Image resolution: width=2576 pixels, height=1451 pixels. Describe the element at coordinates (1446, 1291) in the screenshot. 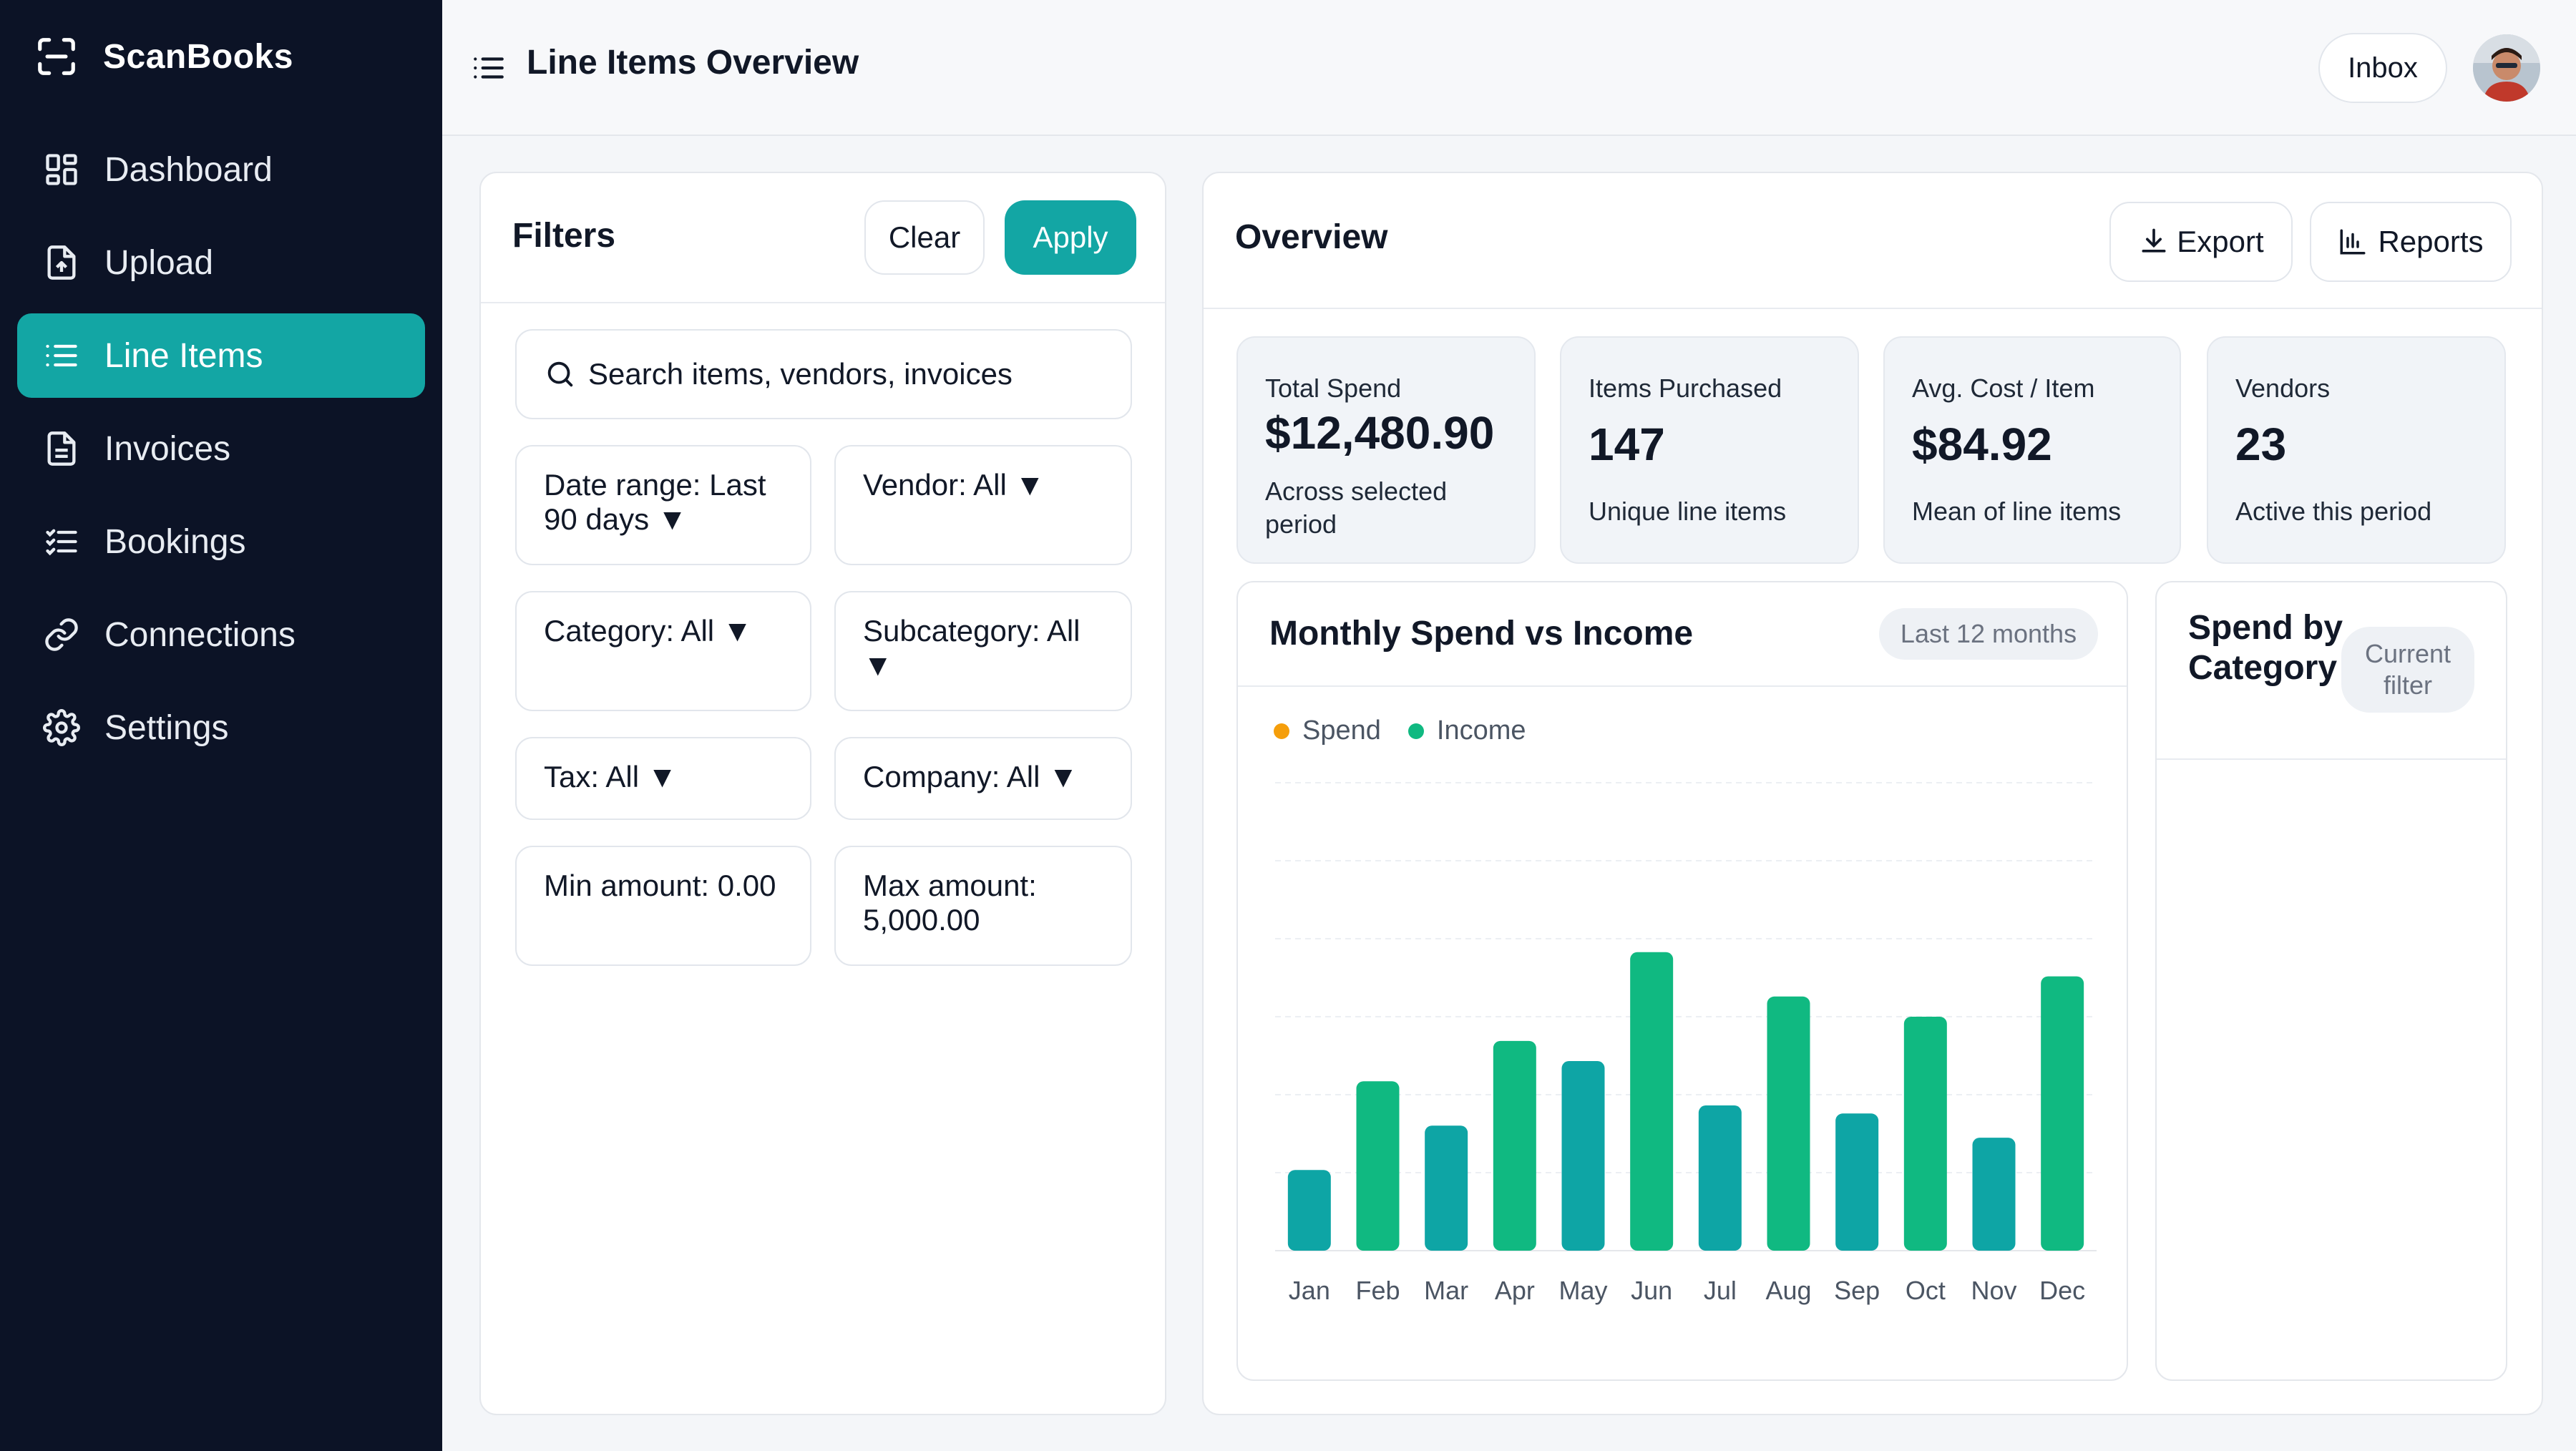

I see `x-tick-label: Mar` at that location.